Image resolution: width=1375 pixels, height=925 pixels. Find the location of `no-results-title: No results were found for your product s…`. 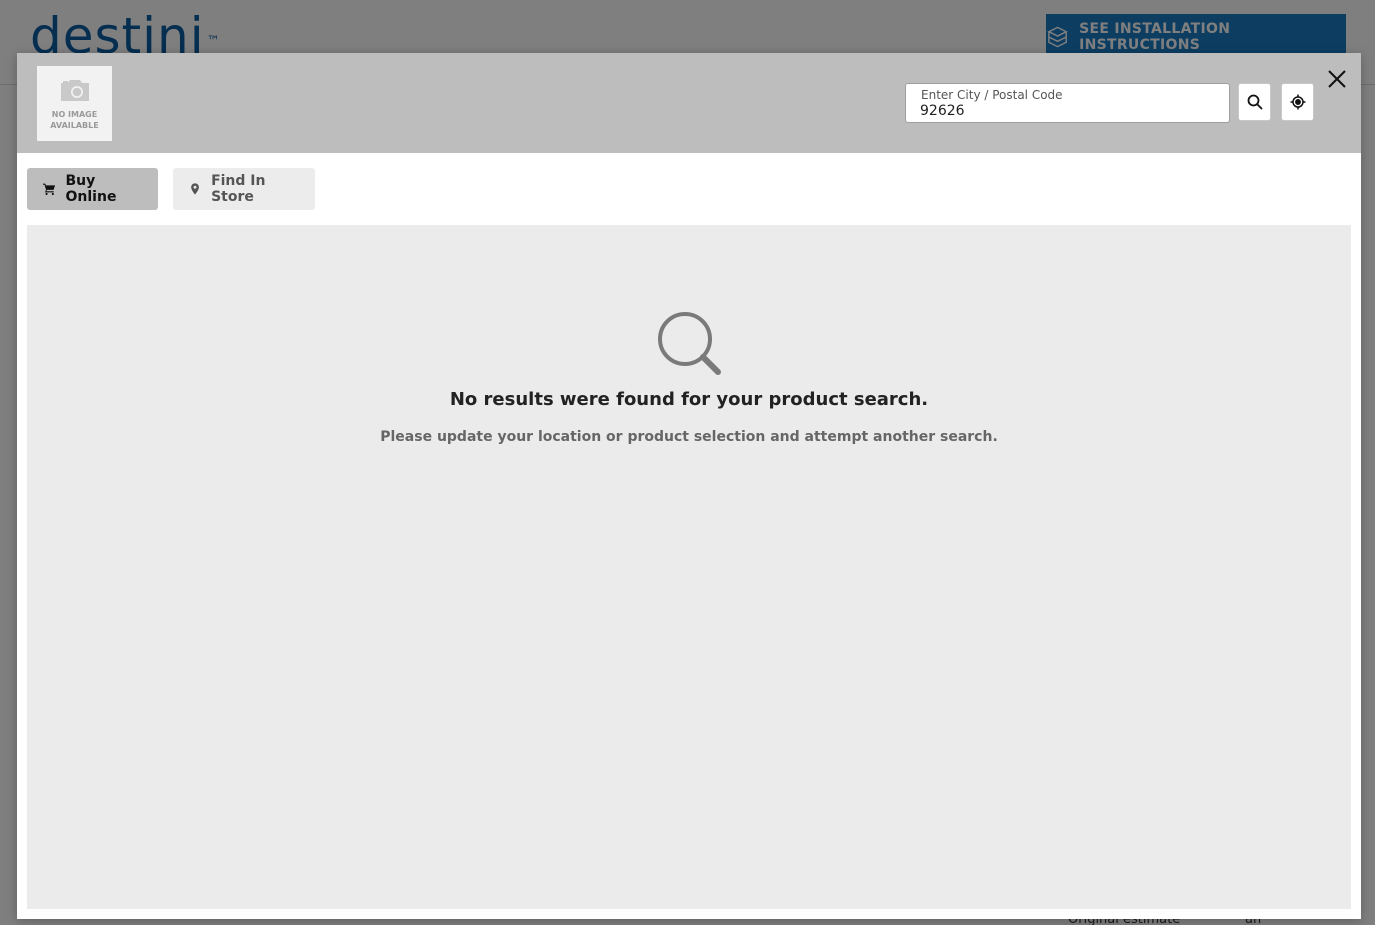

no-results-title: No results were found for your product s… is located at coordinates (689, 399).